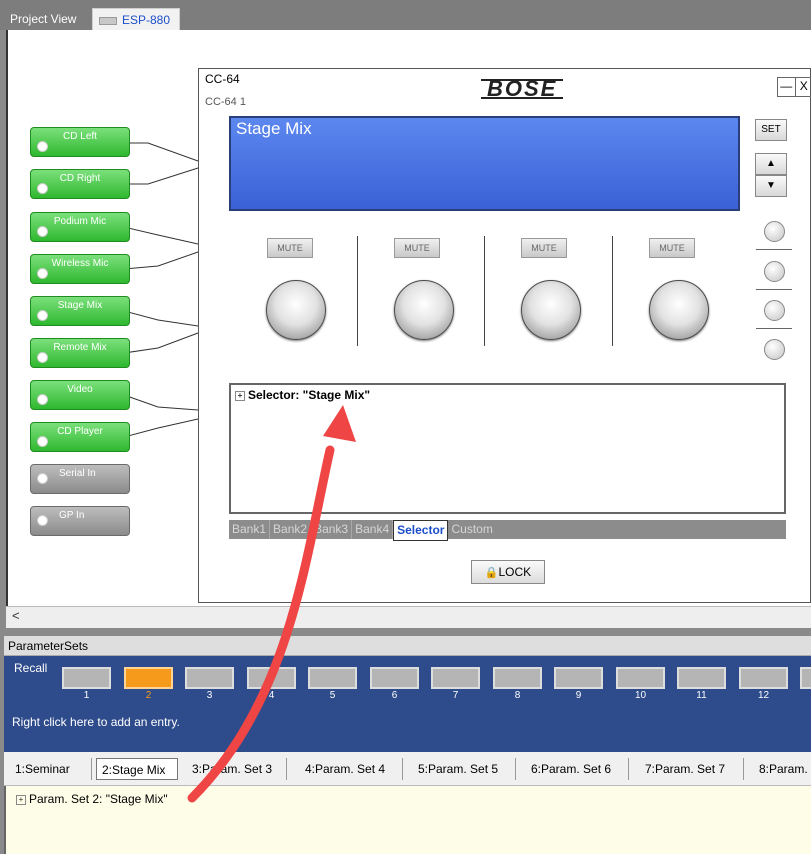 Image resolution: width=811 pixels, height=854 pixels. What do you see at coordinates (417, 248) in the screenshot?
I see `mute-button-2: MUTE` at bounding box center [417, 248].